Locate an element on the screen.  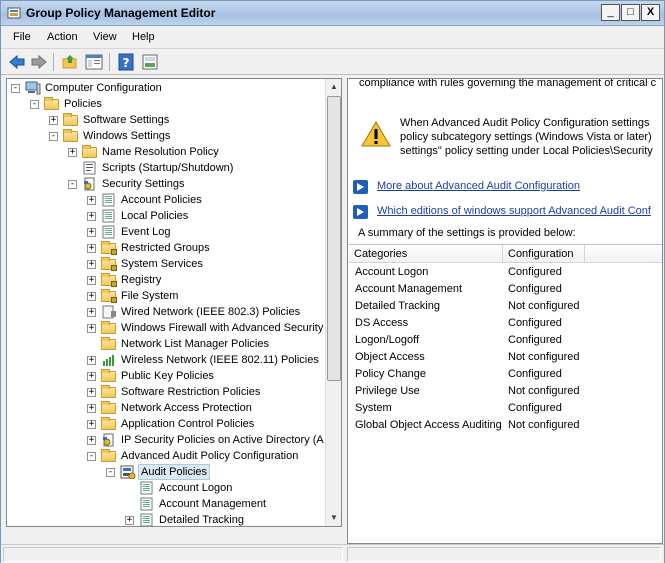
tree-item: - Advanced Audit Policy Configuration is located at coordinates (165, 456).